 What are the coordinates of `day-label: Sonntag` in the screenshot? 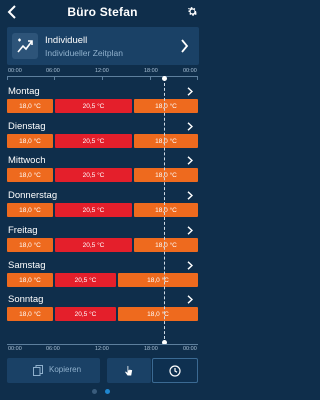 It's located at (26, 299).